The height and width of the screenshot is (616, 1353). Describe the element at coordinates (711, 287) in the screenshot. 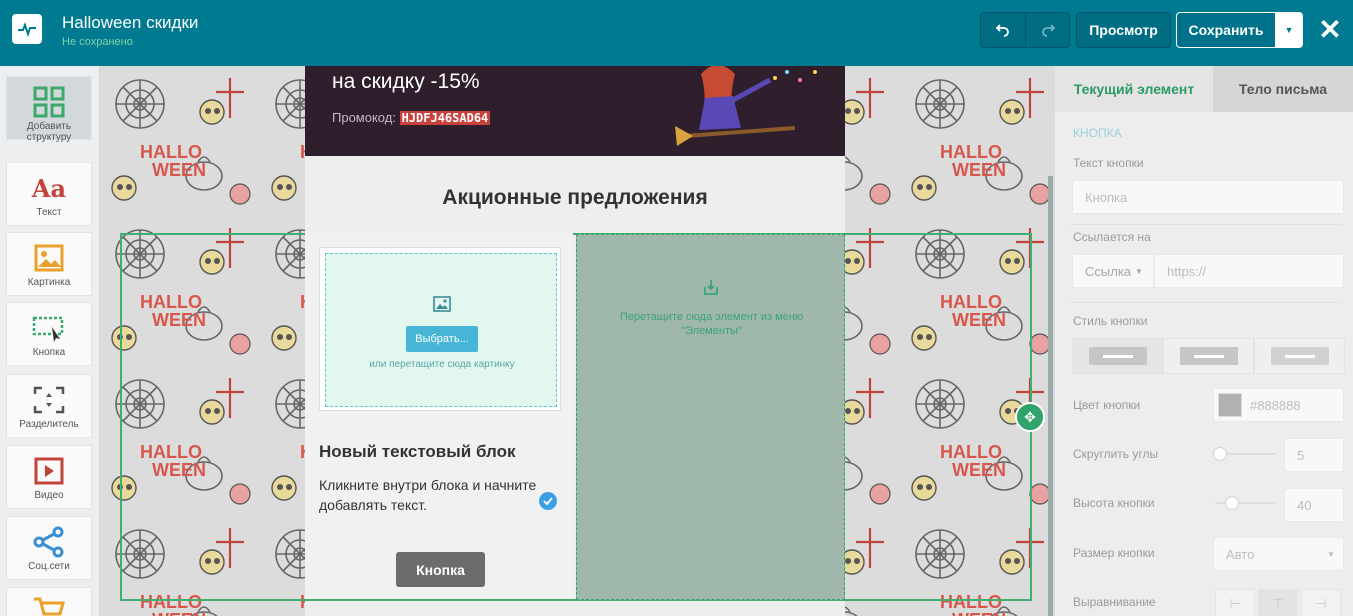

I see `drop-element-icon` at that location.